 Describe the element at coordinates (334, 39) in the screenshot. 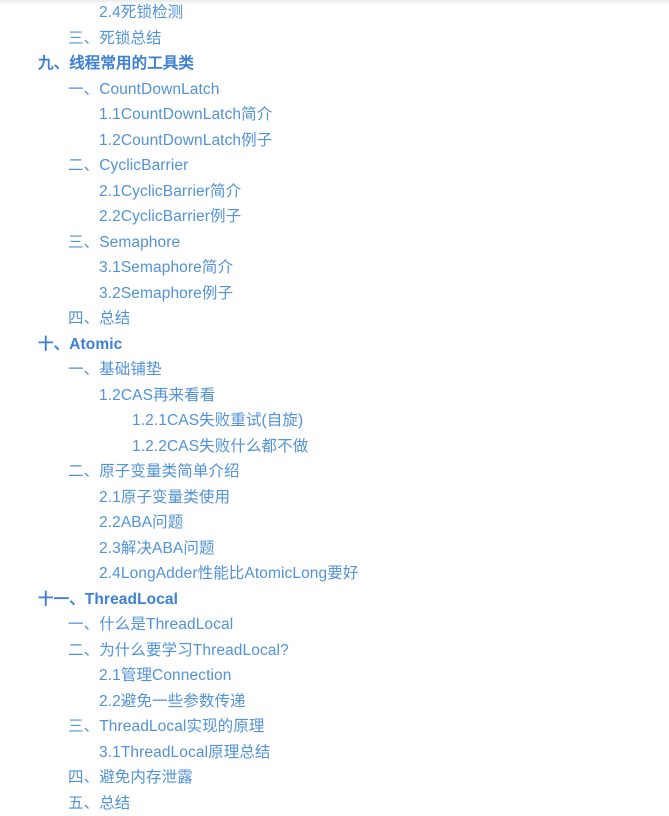

I see `toc-item: 三、死锁总结` at that location.